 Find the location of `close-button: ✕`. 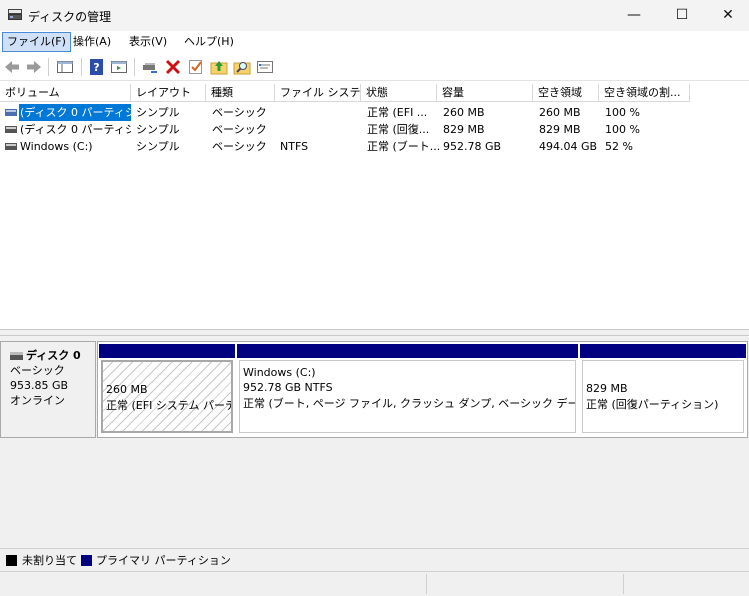

close-button: ✕ is located at coordinates (727, 15).